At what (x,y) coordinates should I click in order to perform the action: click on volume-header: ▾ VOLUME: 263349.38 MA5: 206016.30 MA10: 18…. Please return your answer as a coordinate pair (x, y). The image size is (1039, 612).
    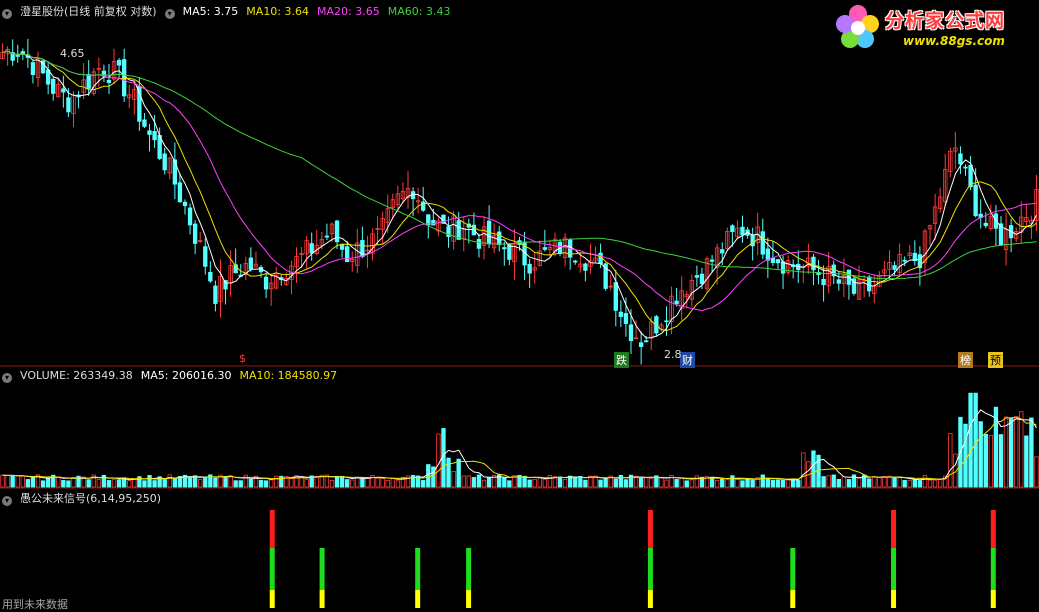
    Looking at the image, I should click on (173, 376).